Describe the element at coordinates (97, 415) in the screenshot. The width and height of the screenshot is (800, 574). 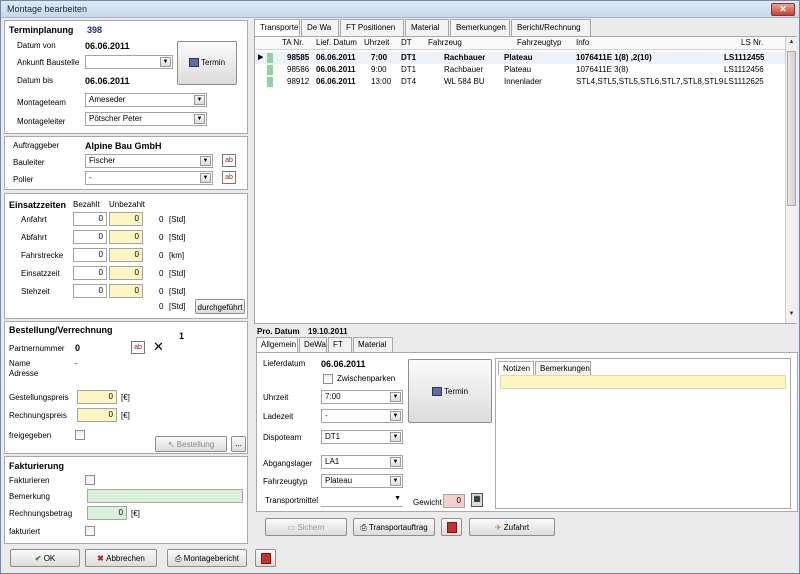
I see `rechnungspreis-input: 0` at that location.